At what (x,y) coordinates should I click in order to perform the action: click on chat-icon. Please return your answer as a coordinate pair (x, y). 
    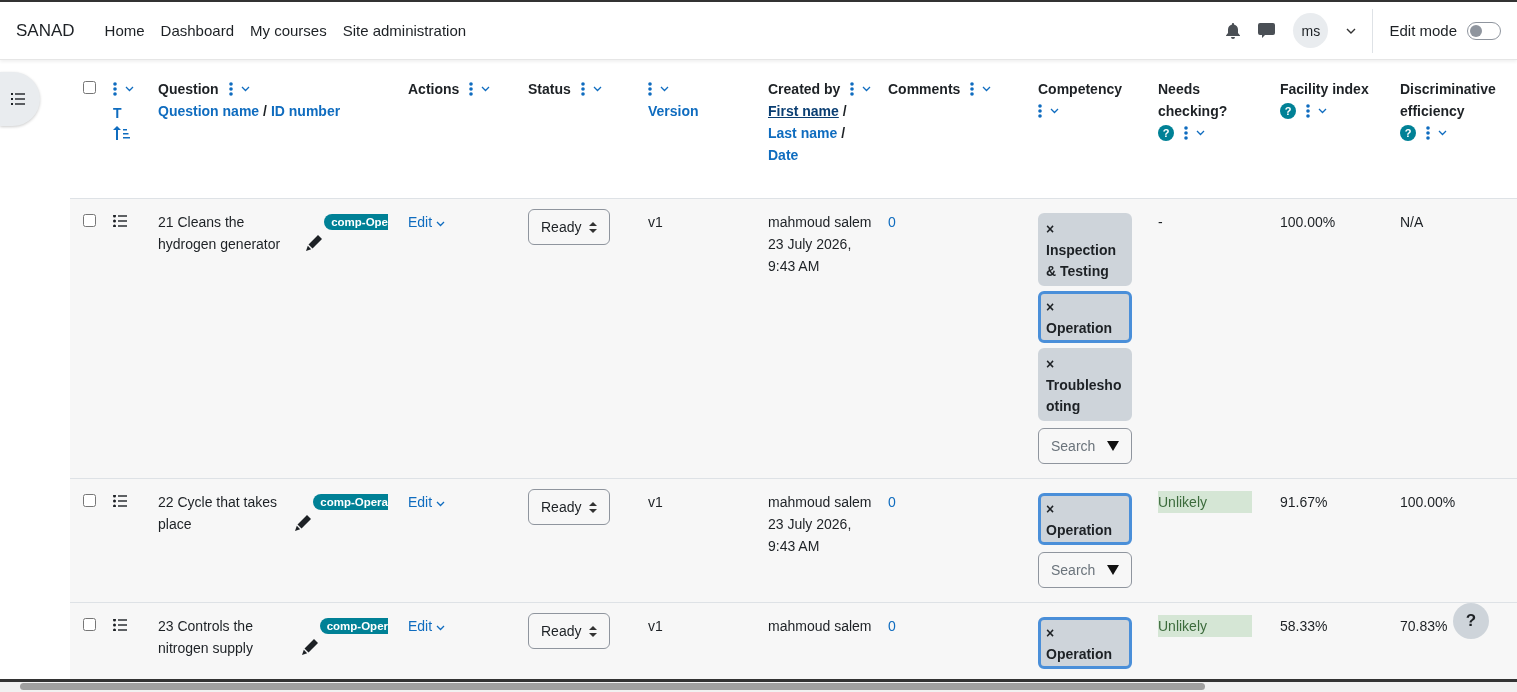
    Looking at the image, I should click on (1267, 30).